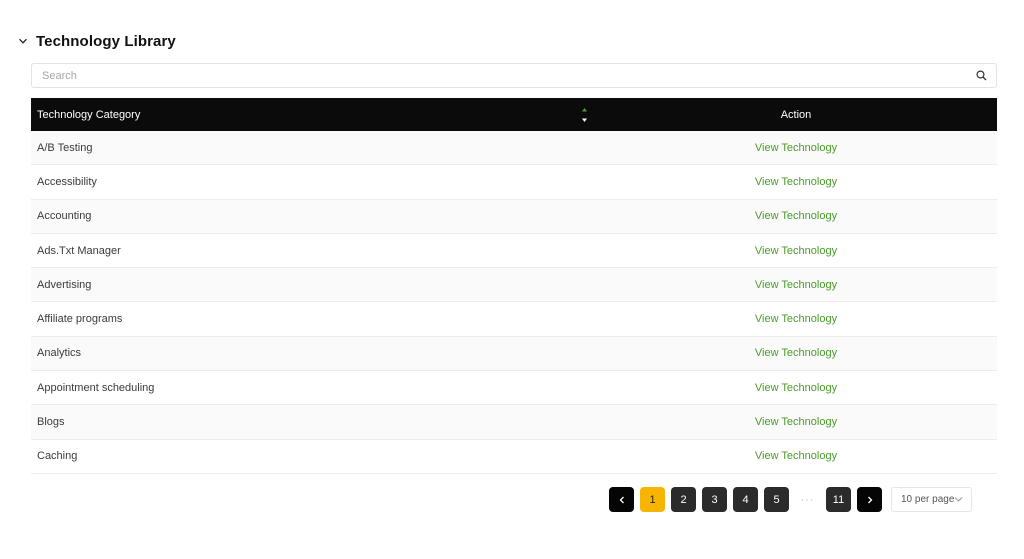 This screenshot has width=1024, height=559. What do you see at coordinates (838, 499) in the screenshot?
I see `page-button-11: 11` at bounding box center [838, 499].